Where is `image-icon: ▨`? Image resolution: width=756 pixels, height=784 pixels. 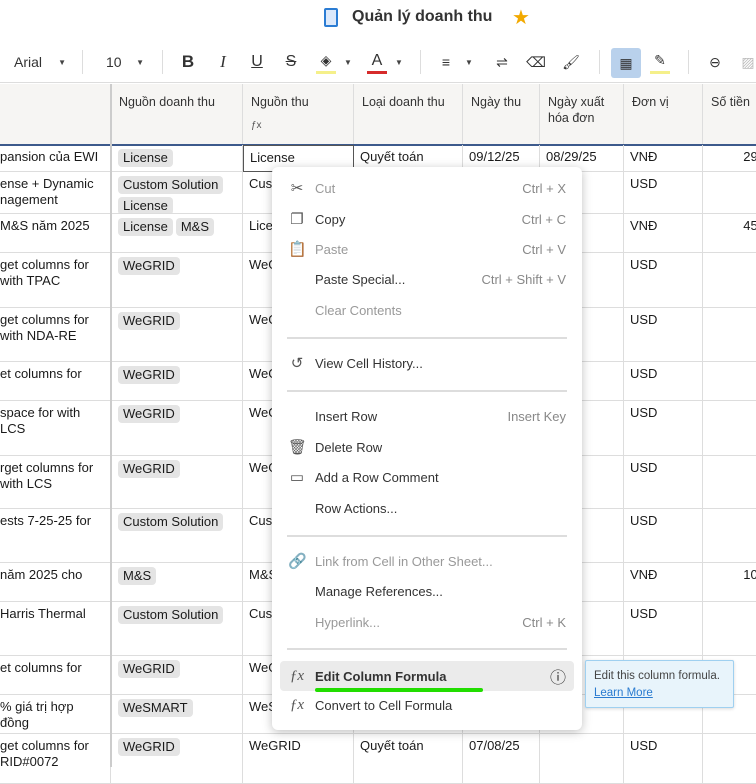
image-icon: ▨ is located at coordinates (747, 62).